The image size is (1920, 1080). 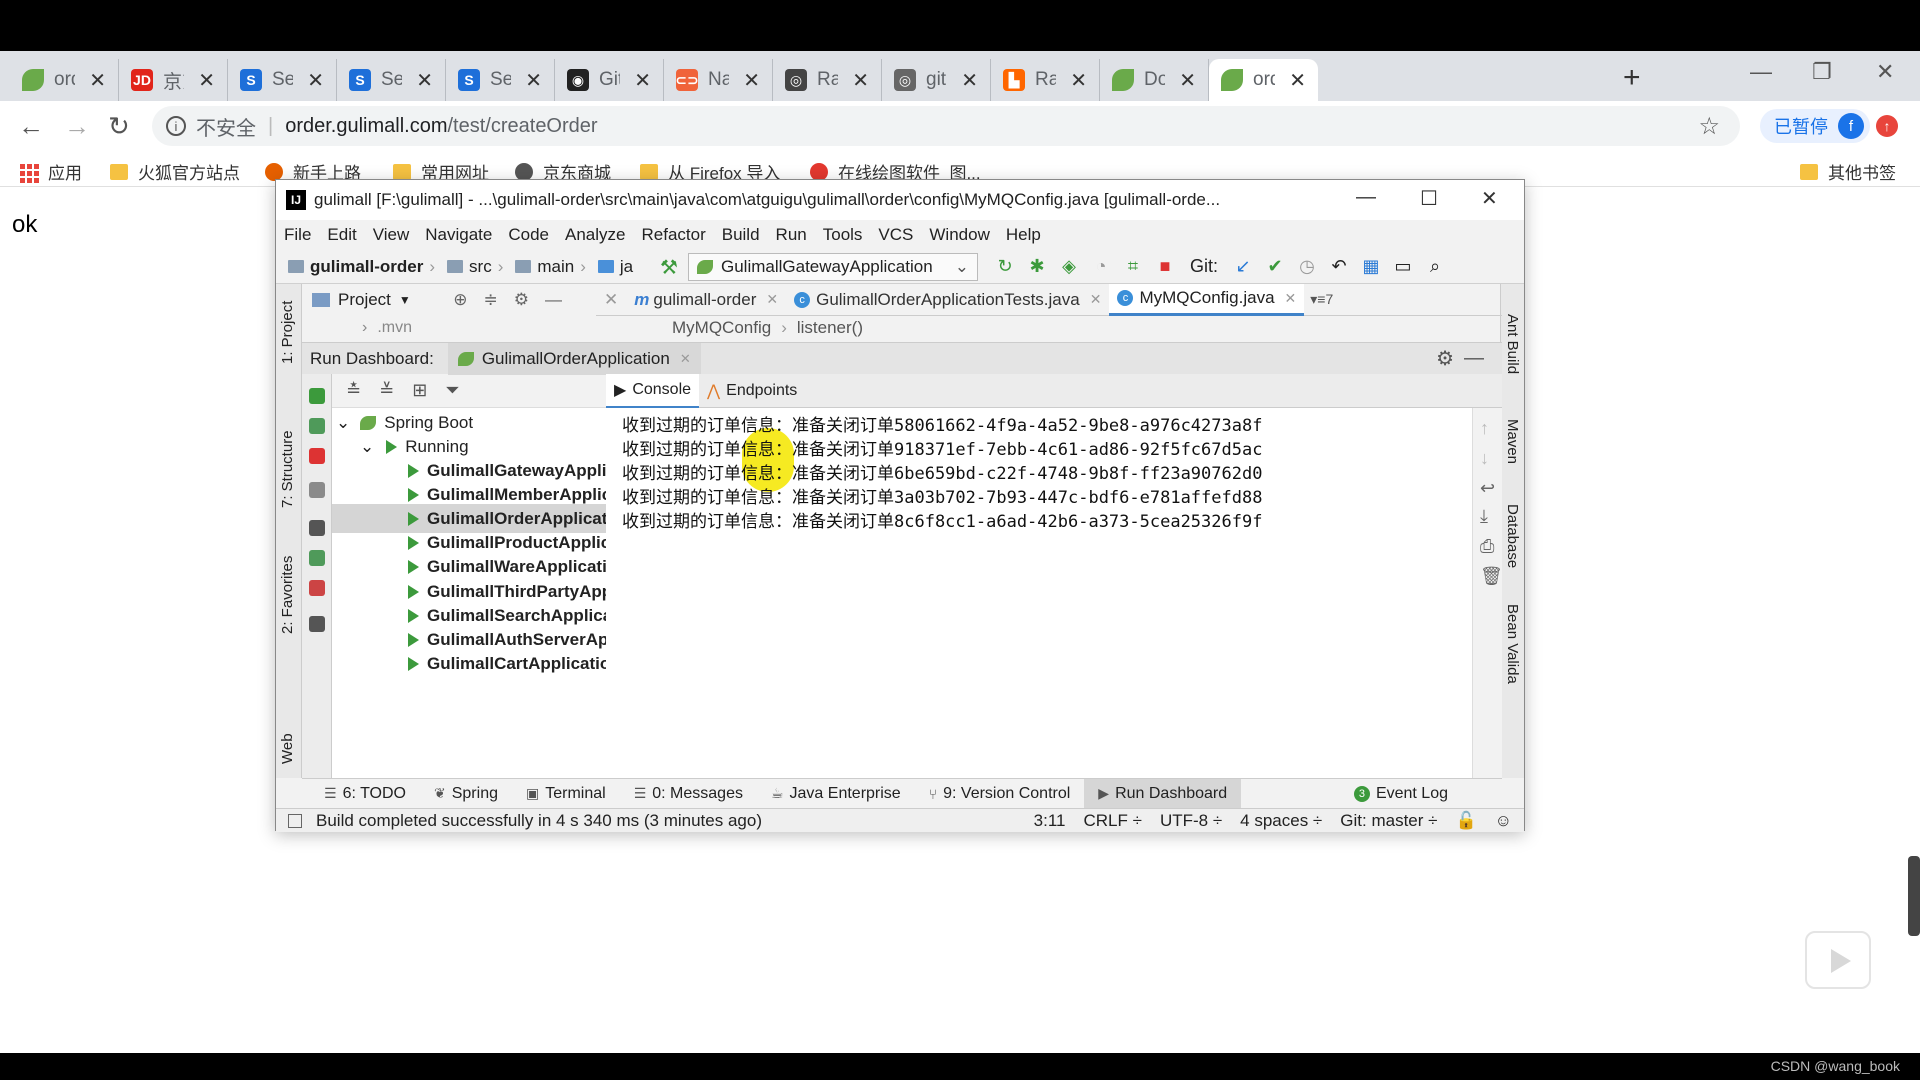 I want to click on soft-wrap-icon: ↩, so click(x=1487, y=488).